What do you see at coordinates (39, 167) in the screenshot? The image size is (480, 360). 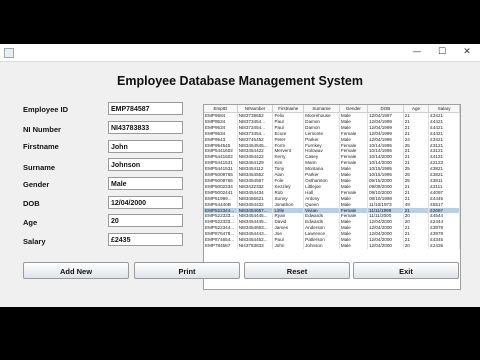 I see `label-surname: Surname` at bounding box center [39, 167].